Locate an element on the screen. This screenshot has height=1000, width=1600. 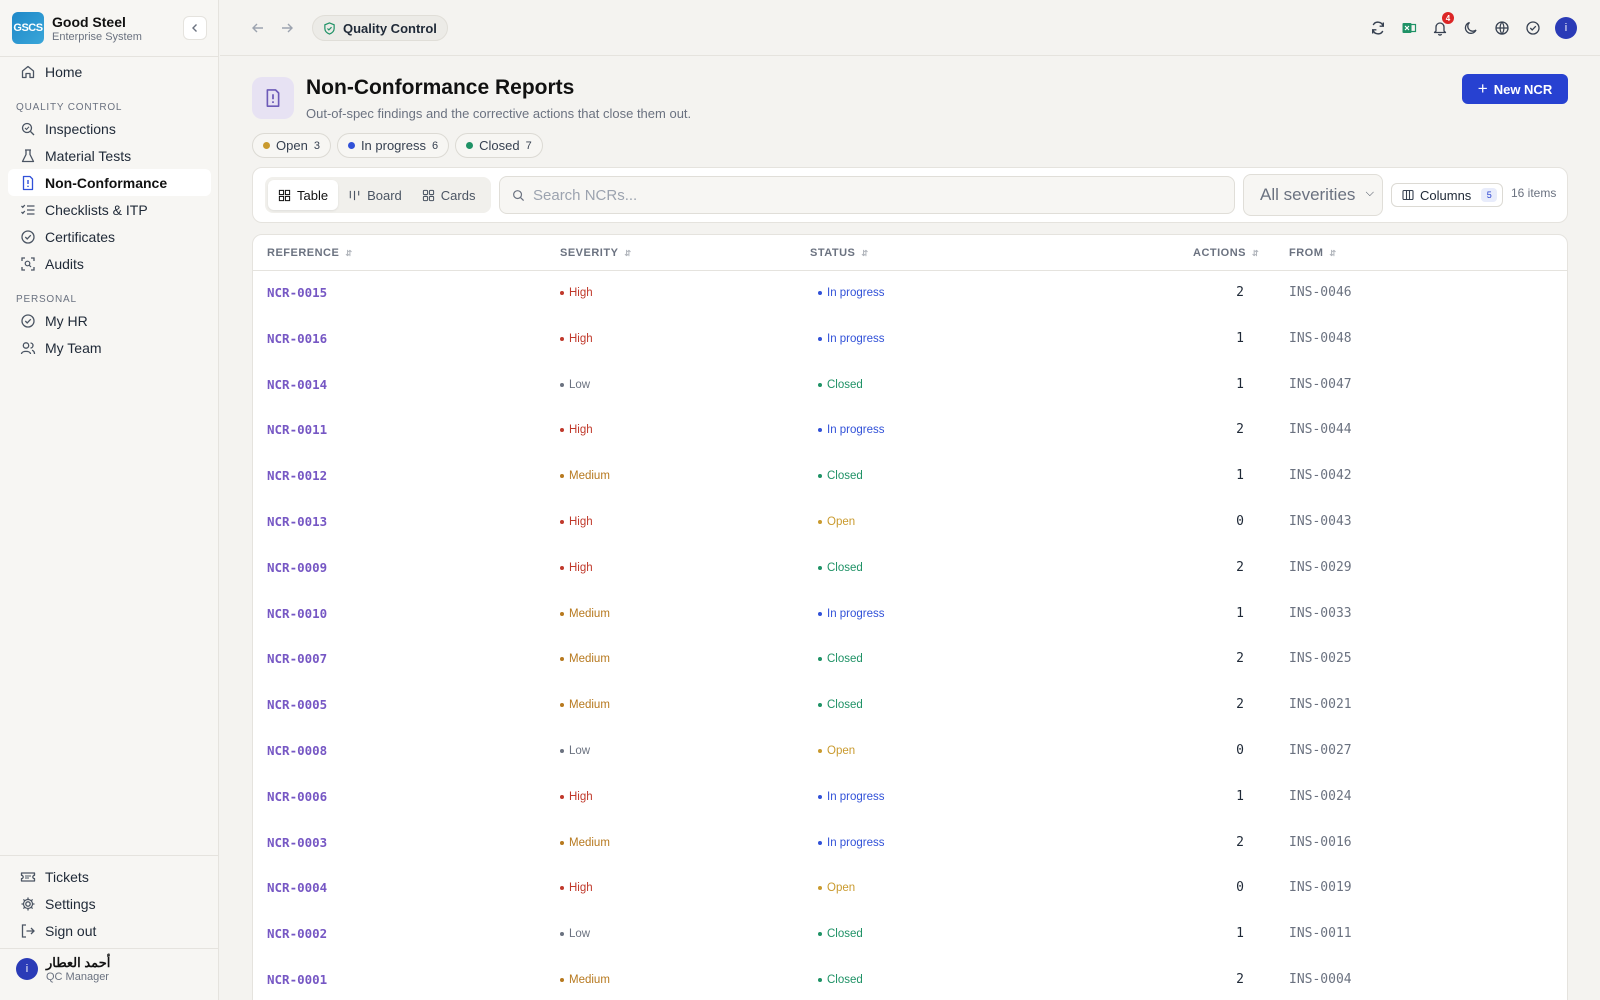
sidebar-item-checklists: Checklists & ITP is located at coordinates (109, 209).